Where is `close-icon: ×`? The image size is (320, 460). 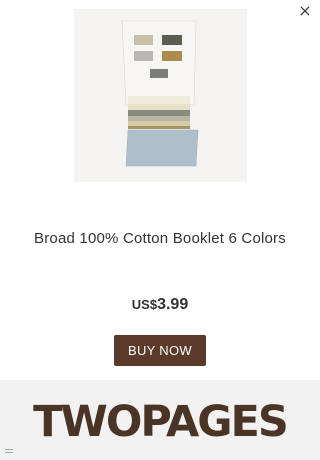
close-icon: × is located at coordinates (305, 11).